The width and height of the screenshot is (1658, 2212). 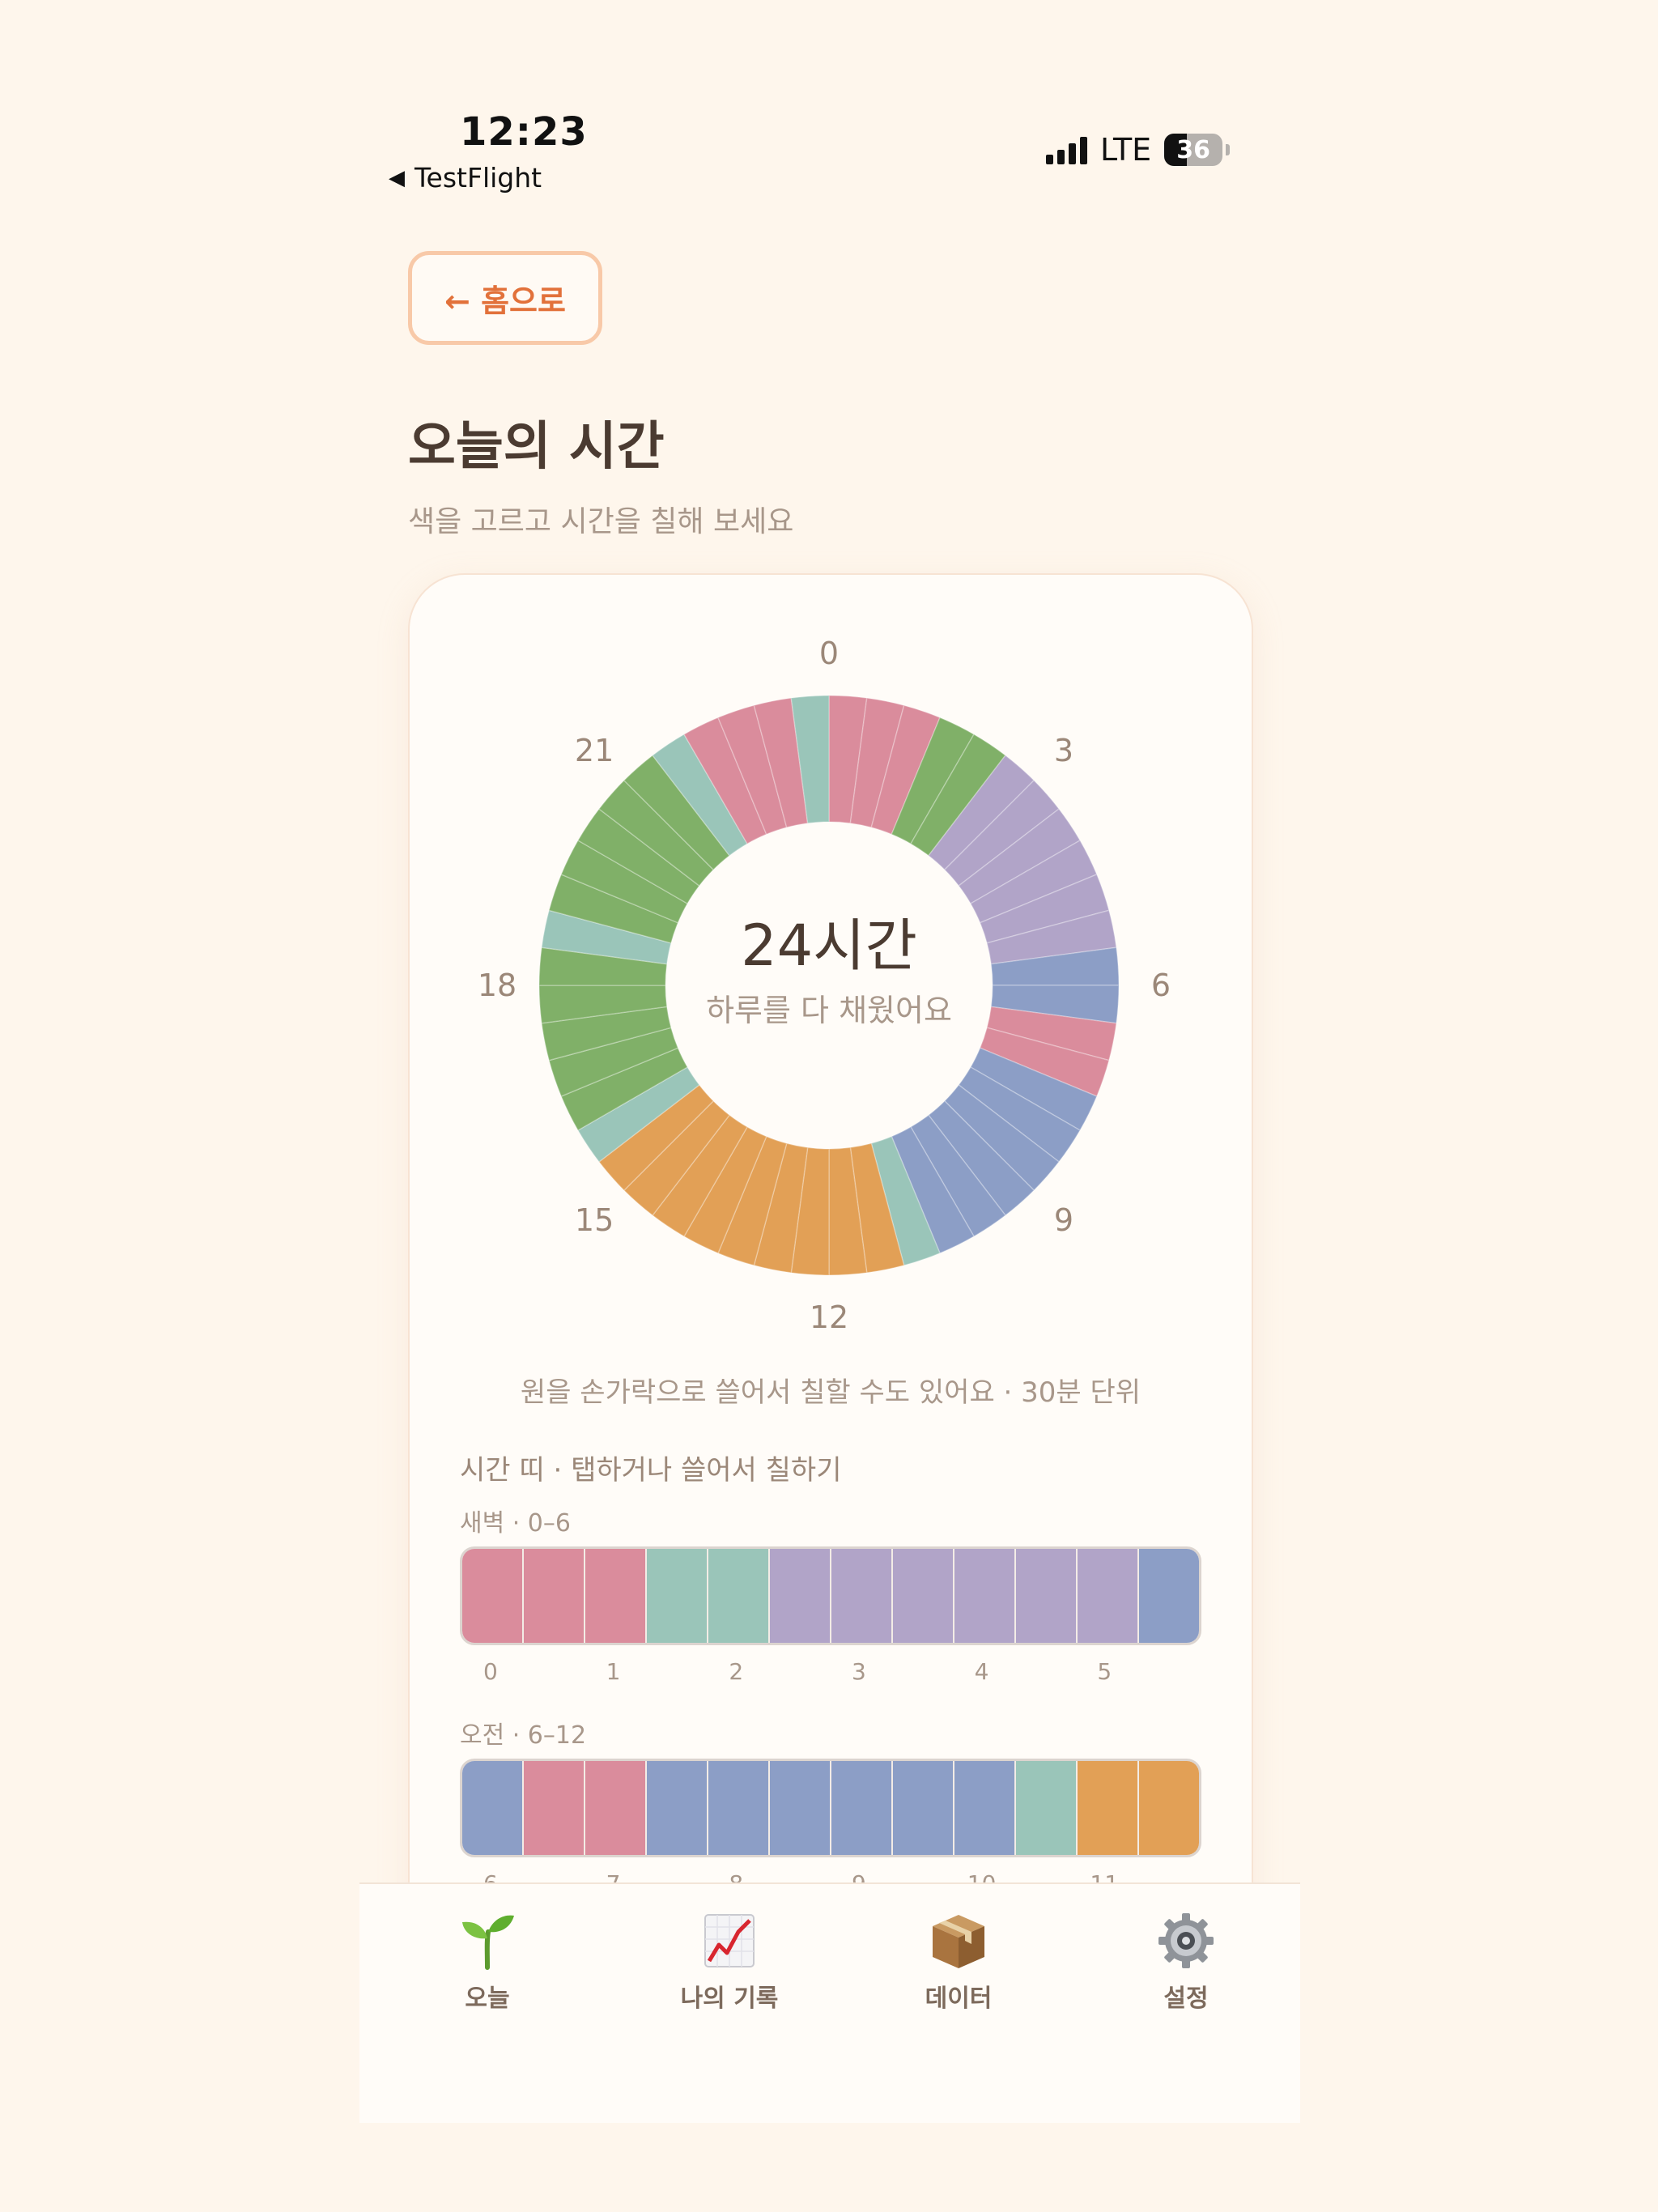 I want to click on battery-level: 36, so click(x=1193, y=150).